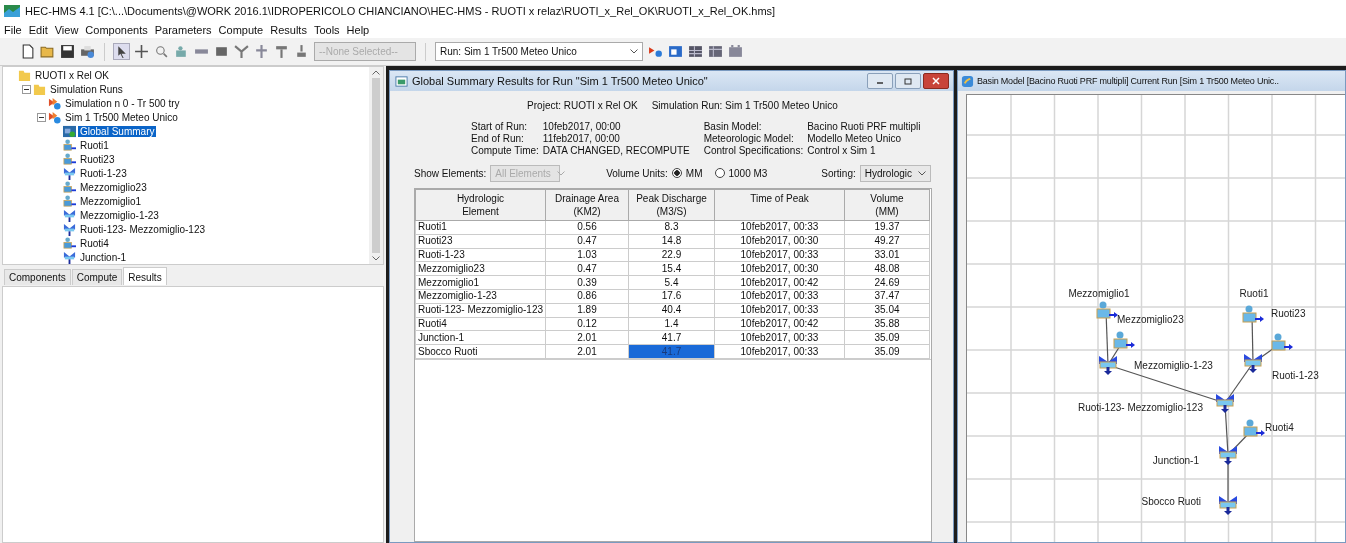 The width and height of the screenshot is (1346, 543). What do you see at coordinates (581, 138) in the screenshot?
I see `info-value: 11feb2017, 00:00` at bounding box center [581, 138].